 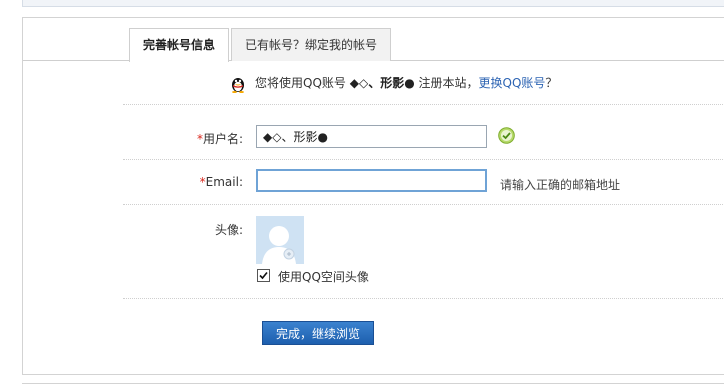 What do you see at coordinates (512, 83) in the screenshot?
I see `change-qq-account-link: 更换QQ账号` at bounding box center [512, 83].